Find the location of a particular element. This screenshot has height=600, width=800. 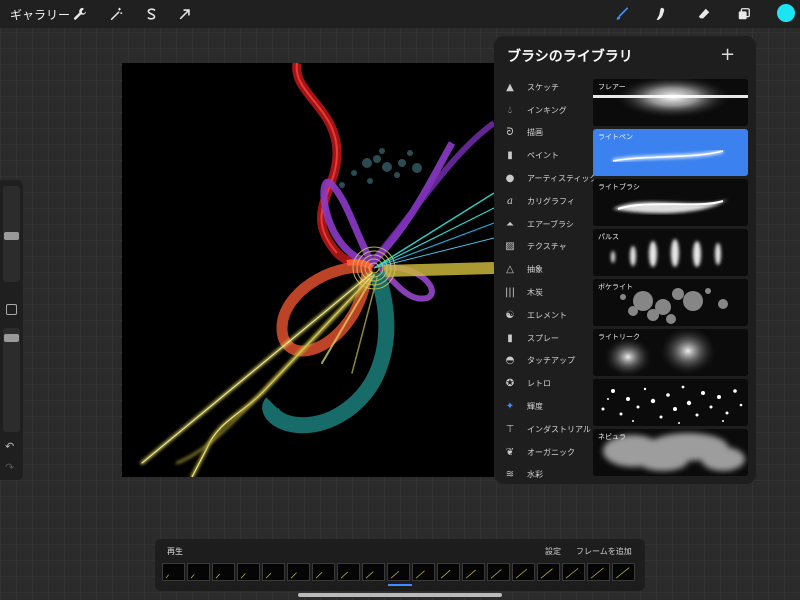

playhead-indicator is located at coordinates (400, 585).